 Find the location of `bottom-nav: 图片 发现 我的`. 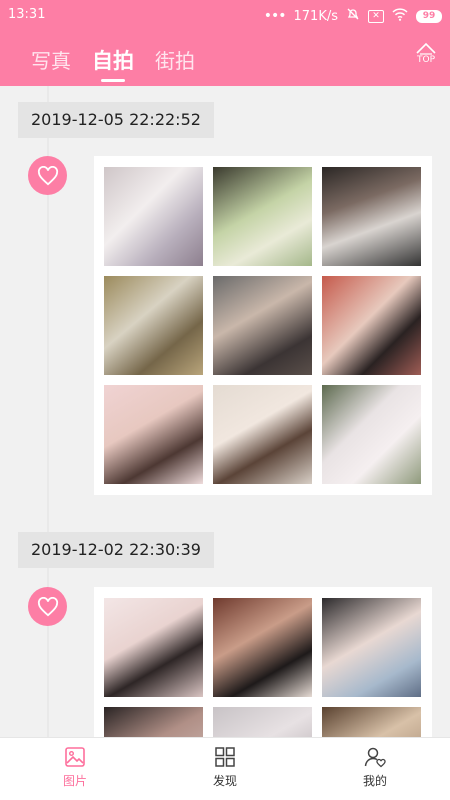

bottom-nav: 图片 发现 我的 is located at coordinates (225, 768).